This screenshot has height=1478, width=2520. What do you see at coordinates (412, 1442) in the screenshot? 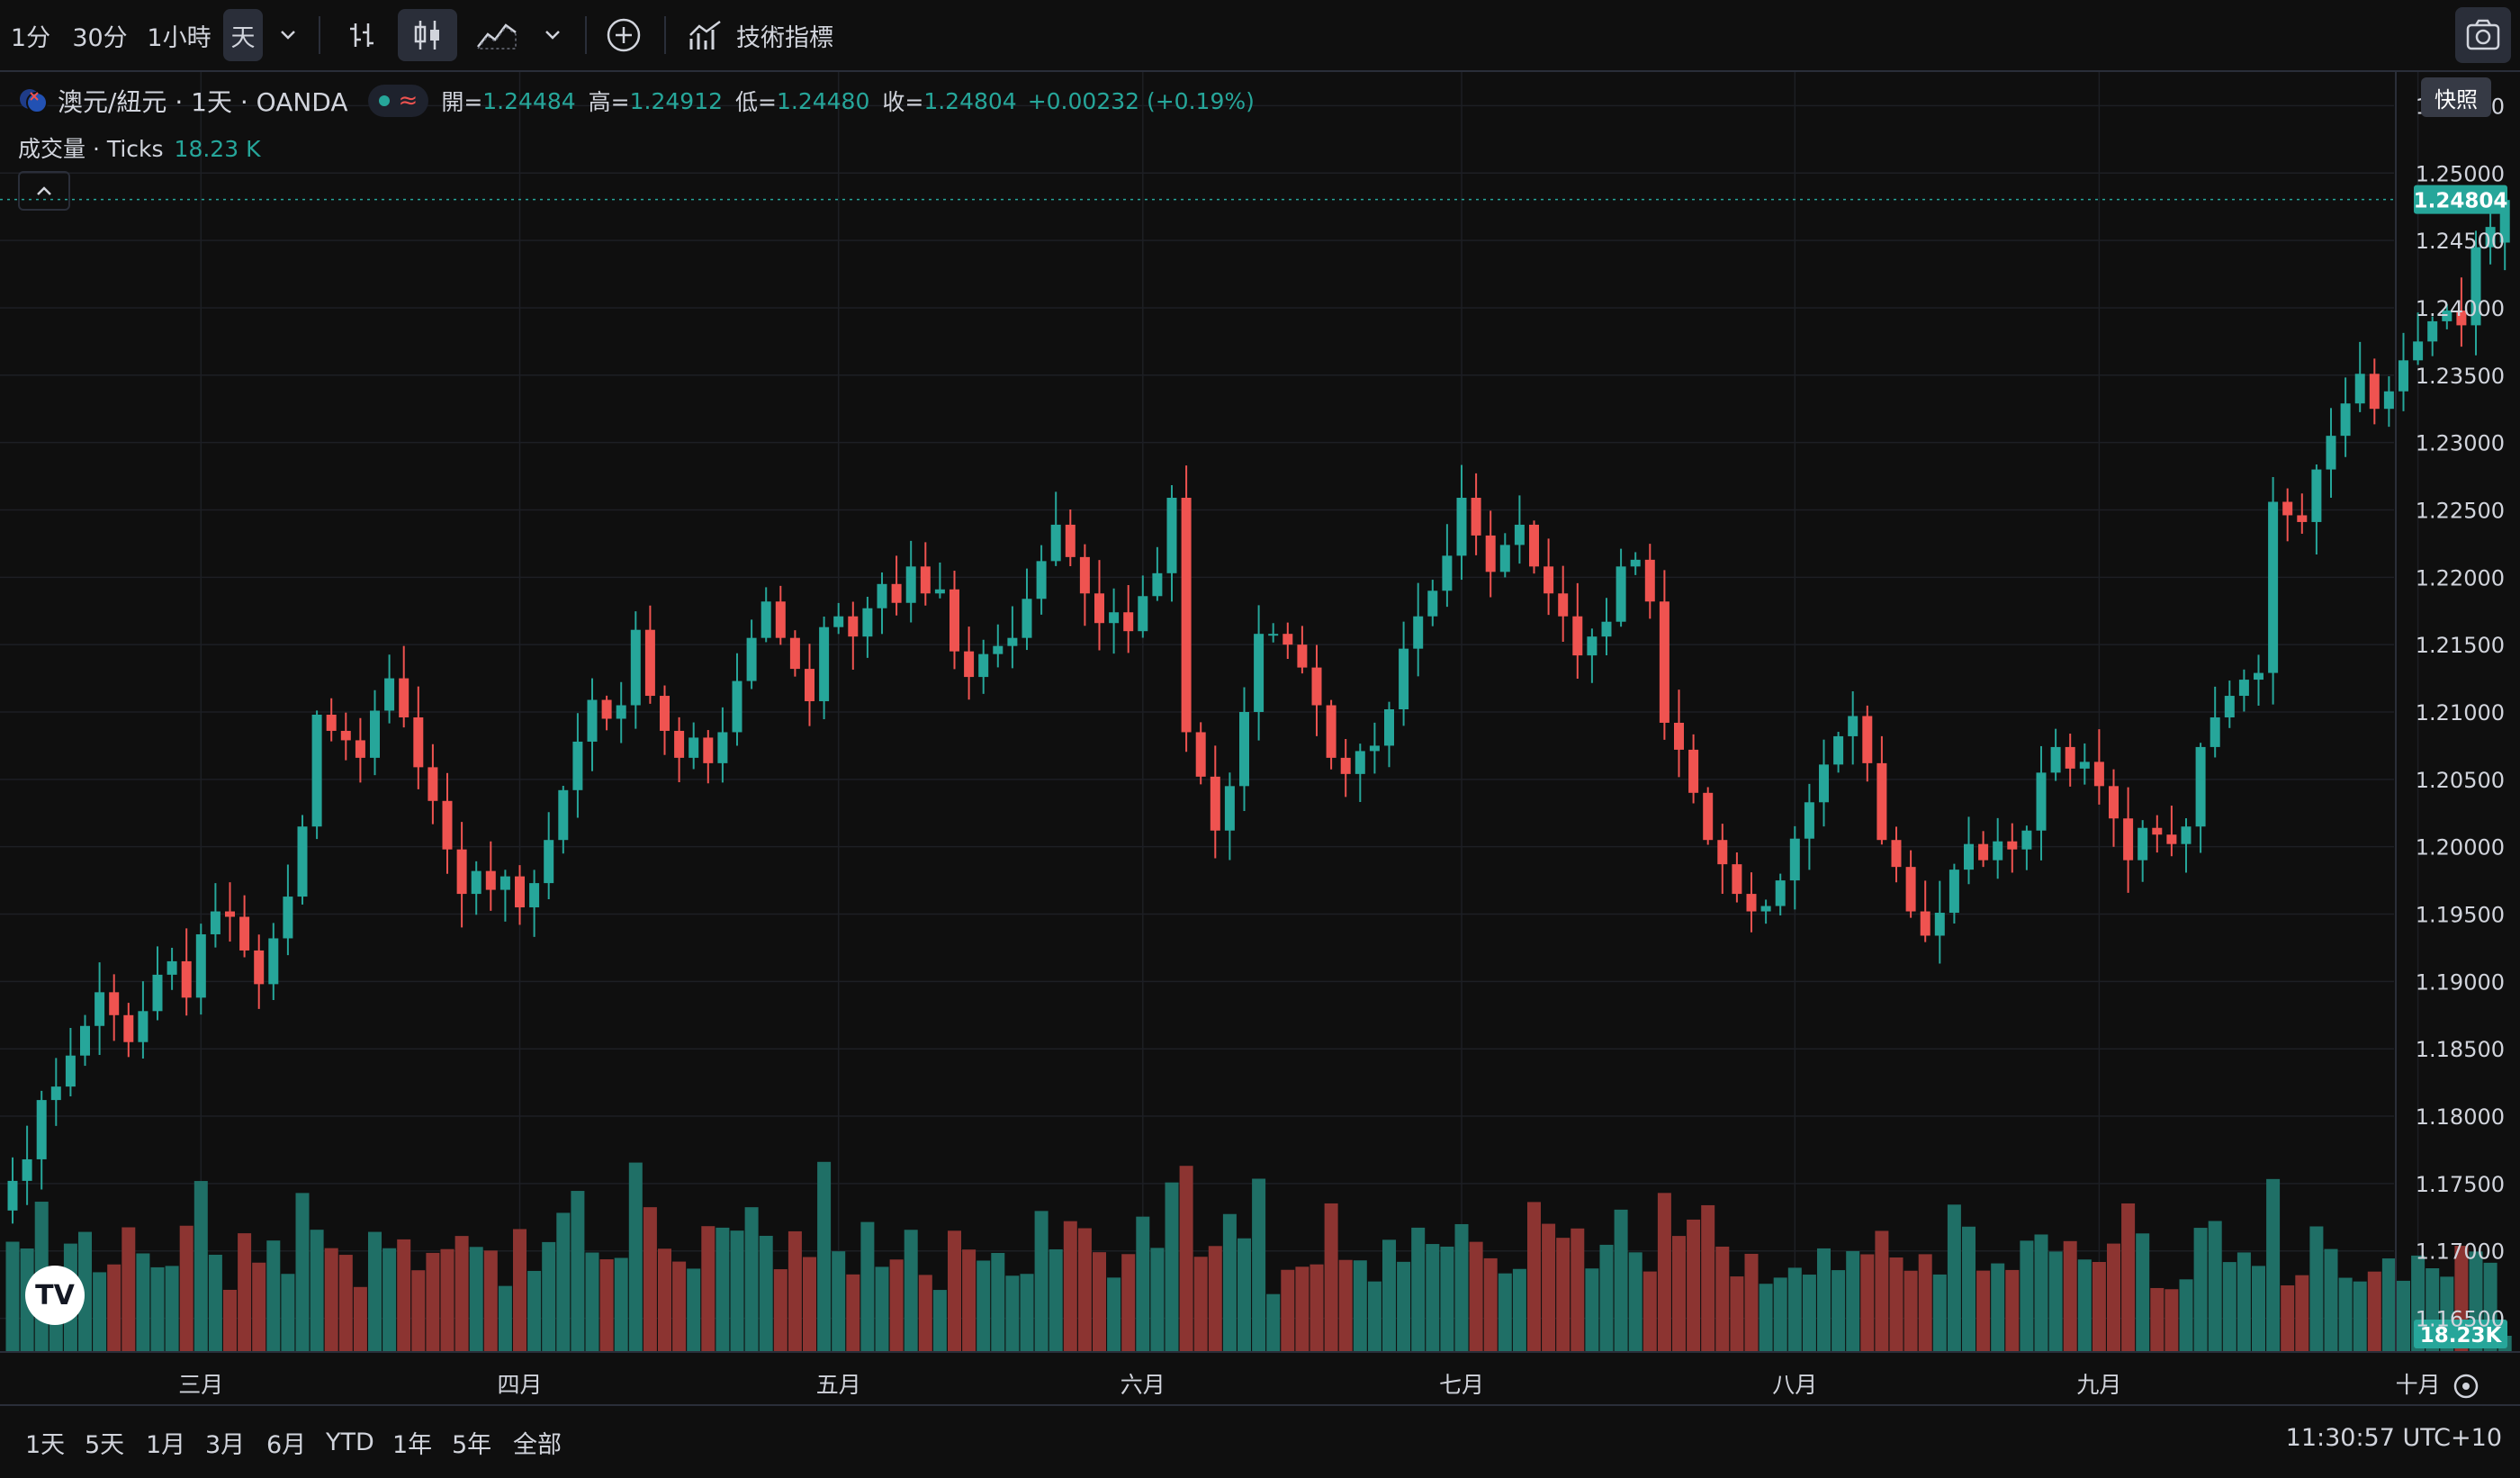
I see `range-1y-button: 1年` at bounding box center [412, 1442].